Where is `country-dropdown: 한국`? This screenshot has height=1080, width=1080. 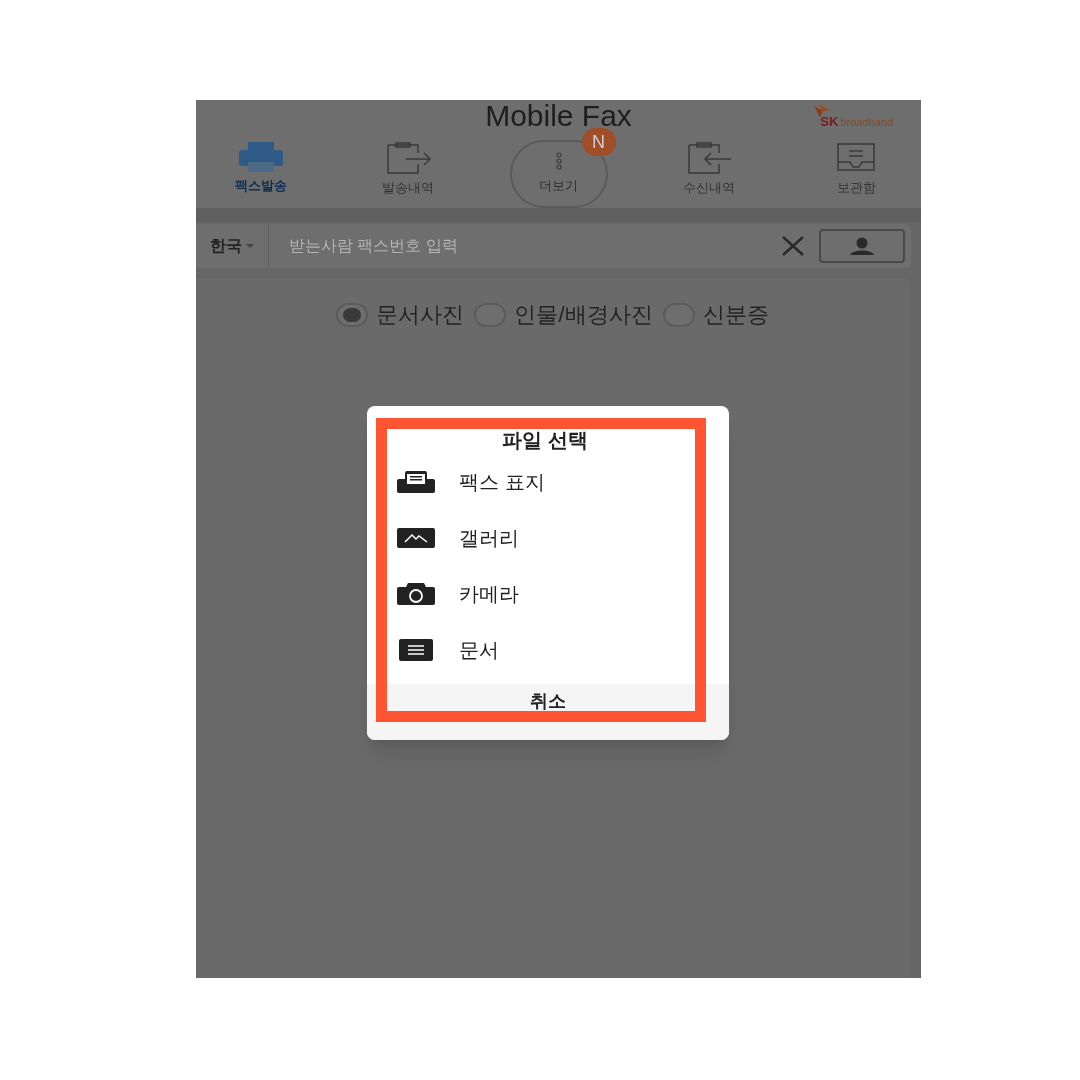
country-dropdown: 한국 is located at coordinates (232, 246).